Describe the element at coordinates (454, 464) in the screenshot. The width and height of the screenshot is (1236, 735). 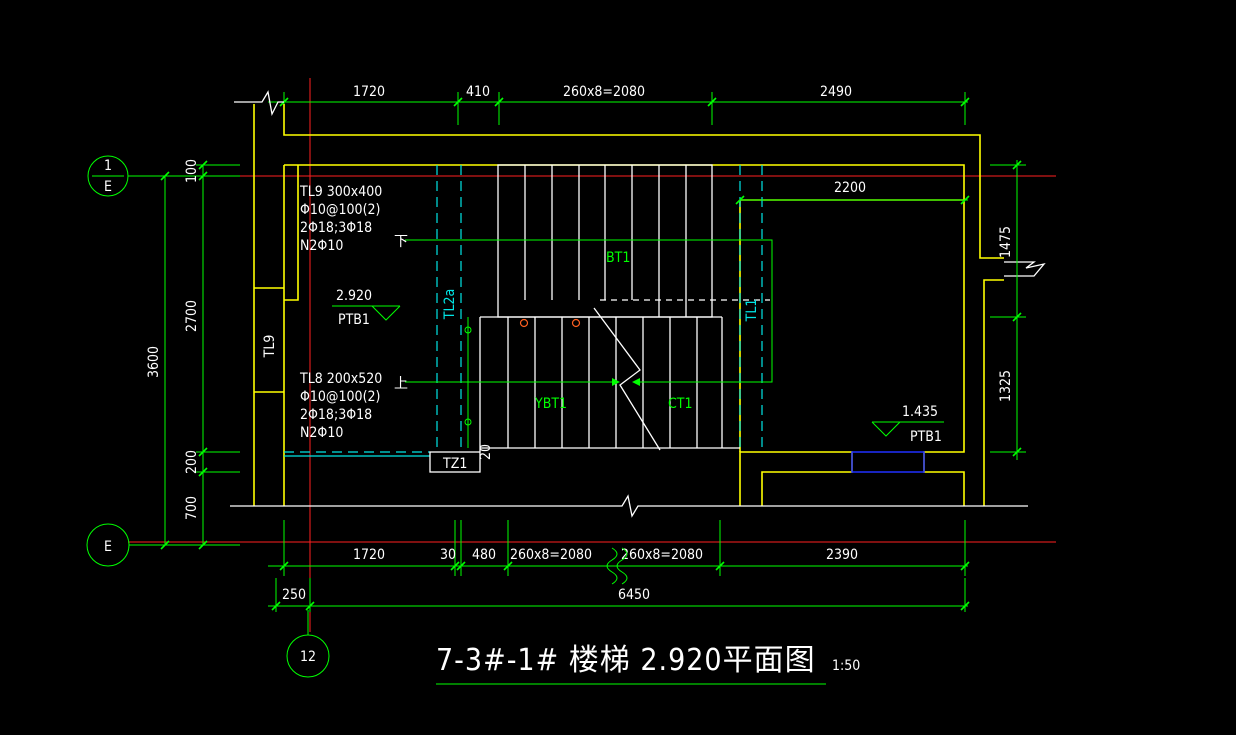
I see `tz1-label: TZ1` at that location.